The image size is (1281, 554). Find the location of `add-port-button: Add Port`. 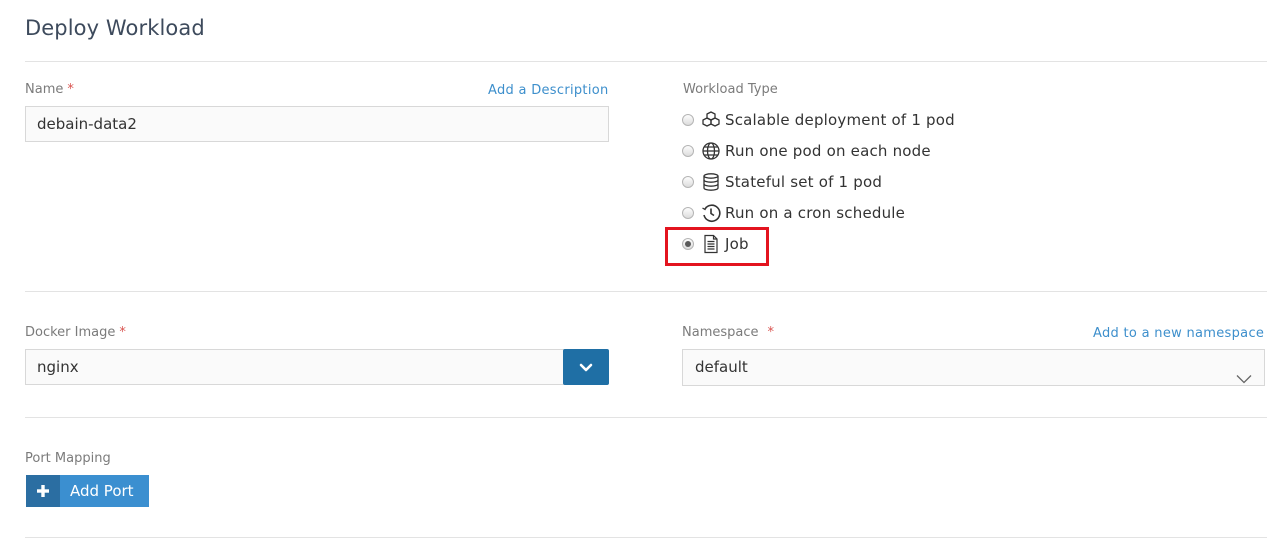

add-port-button: Add Port is located at coordinates (87, 491).